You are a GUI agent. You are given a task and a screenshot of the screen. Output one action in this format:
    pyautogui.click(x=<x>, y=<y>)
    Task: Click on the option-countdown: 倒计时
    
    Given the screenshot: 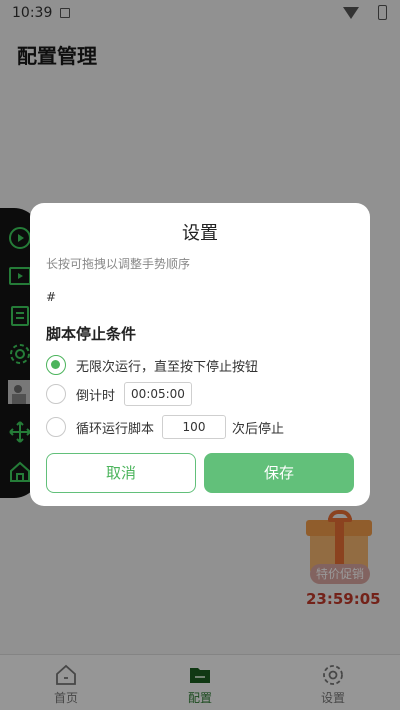 What is the action you would take?
    pyautogui.click(x=196, y=395)
    